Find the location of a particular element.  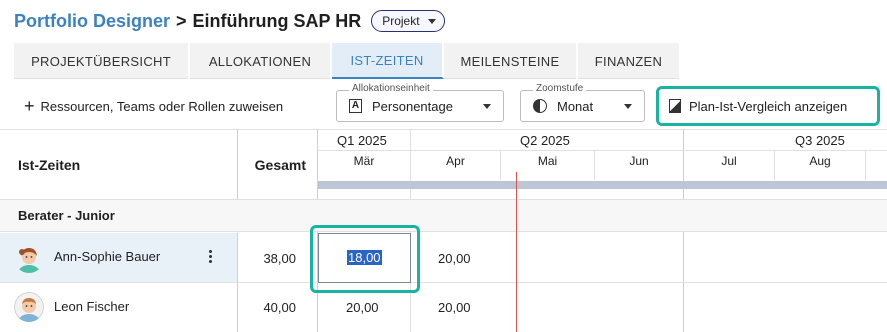

tab-finanzen: FINANZEN is located at coordinates (629, 61).